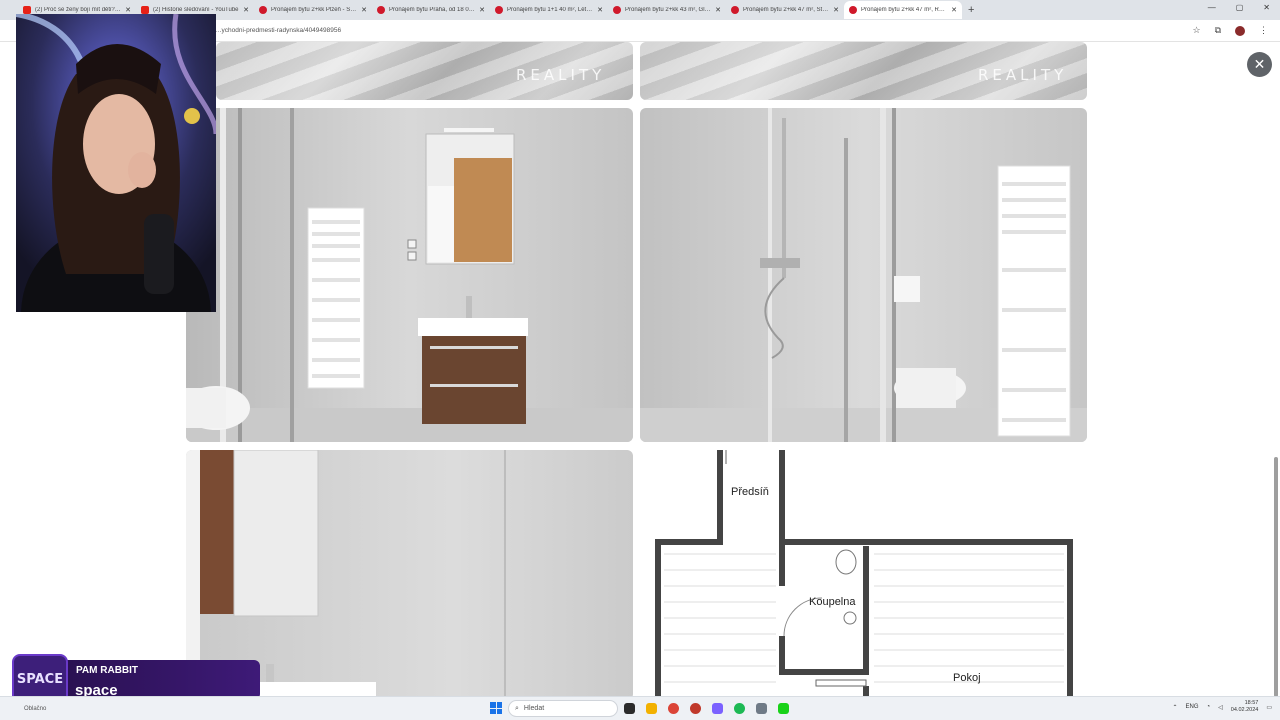  I want to click on scrollbar-thumb, so click(1276, 576).